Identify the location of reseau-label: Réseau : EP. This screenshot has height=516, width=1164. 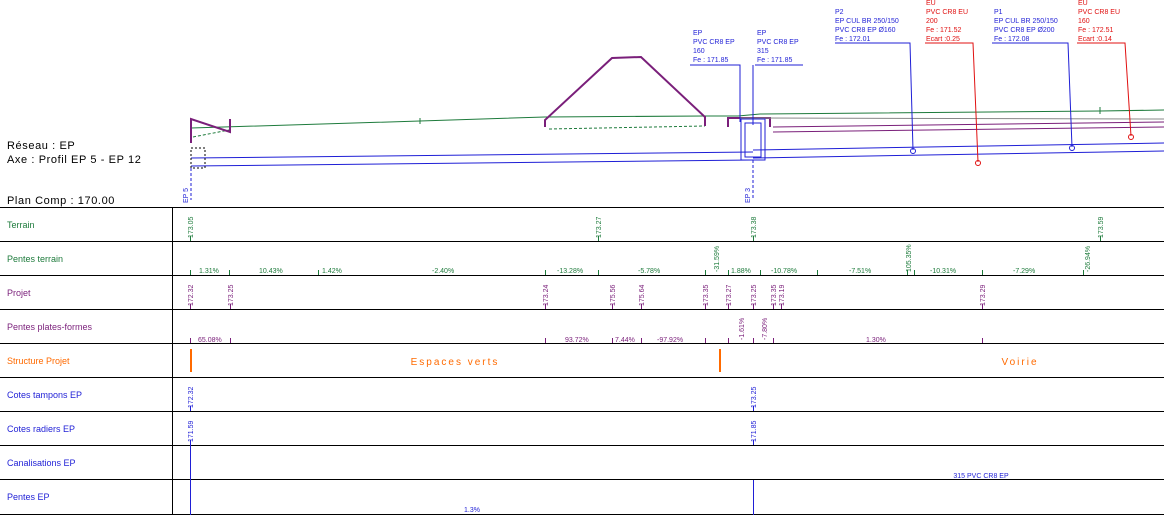
(41, 146).